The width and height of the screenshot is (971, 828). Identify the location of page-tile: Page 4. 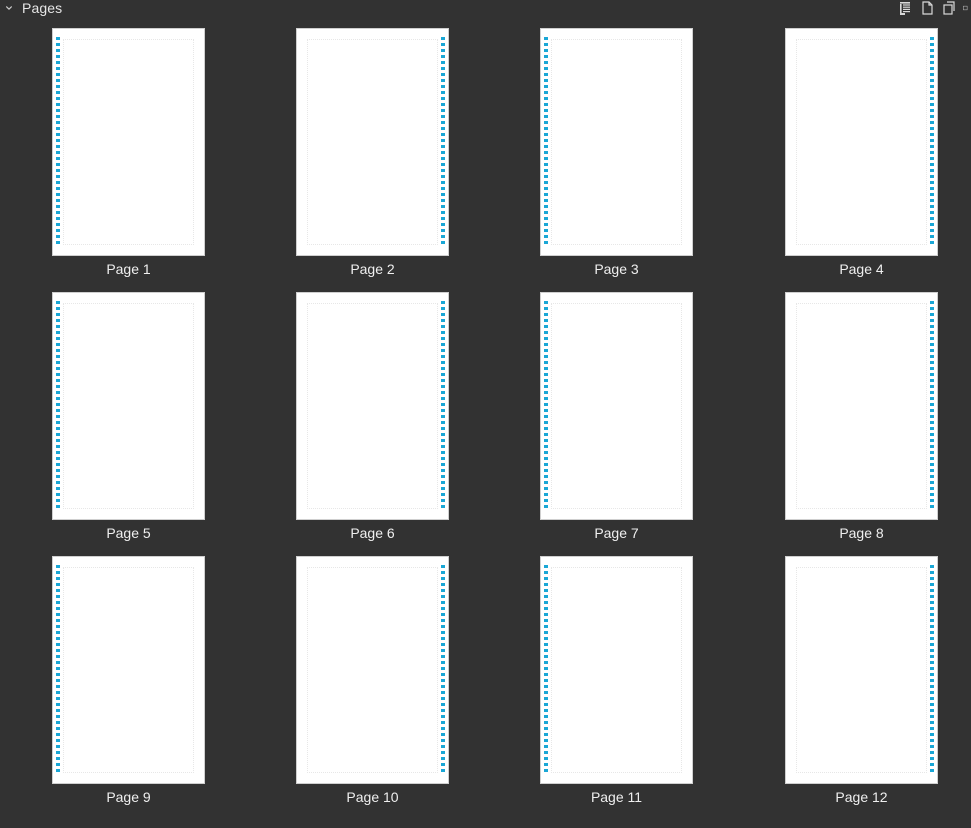
(861, 154).